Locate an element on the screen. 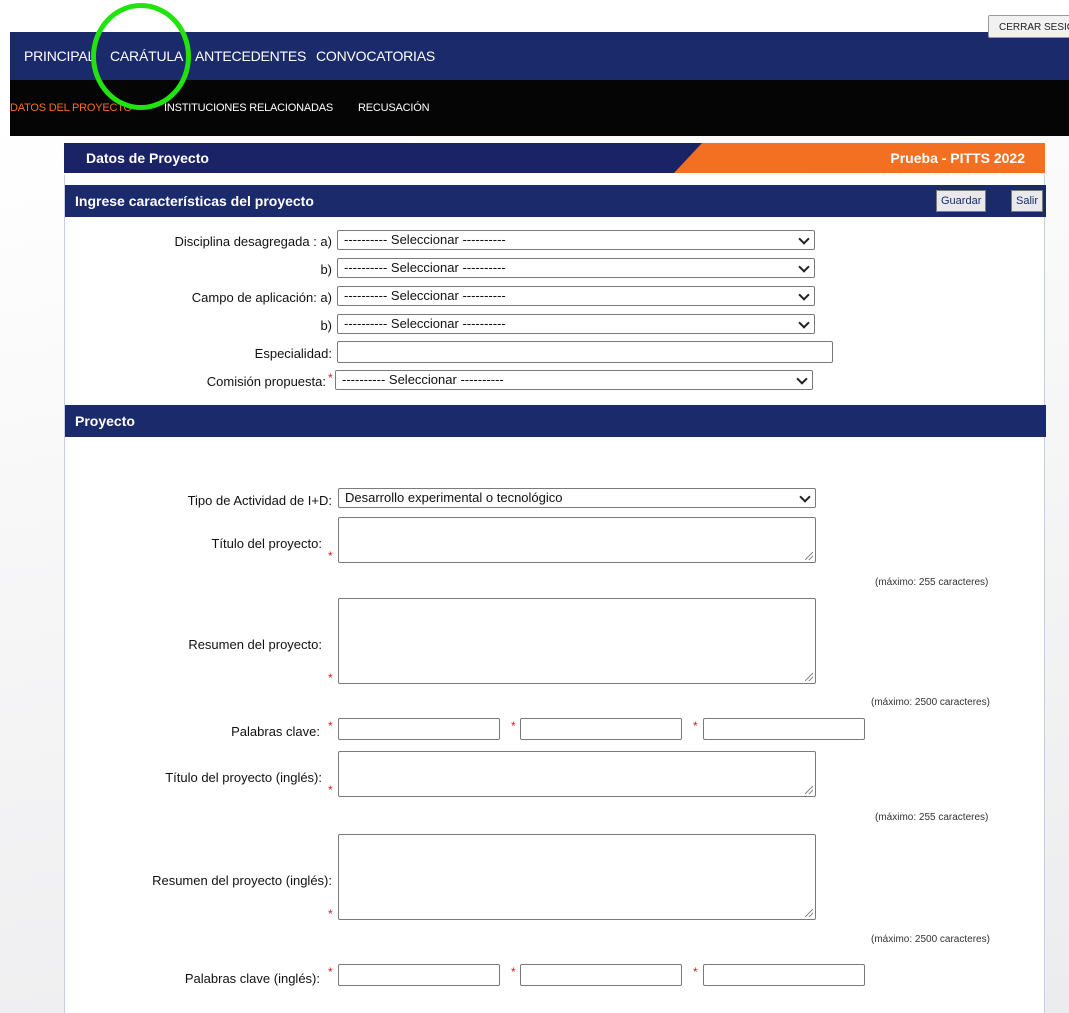 The height and width of the screenshot is (1013, 1069). disciplina-a-select: ---------- Seleccionar ---------- is located at coordinates (576, 240).